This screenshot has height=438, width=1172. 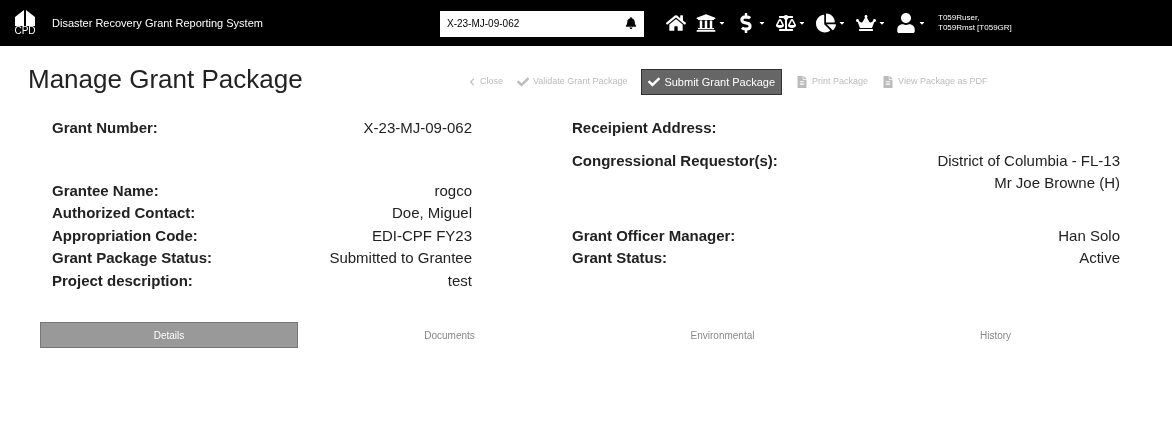 What do you see at coordinates (786, 23) in the screenshot?
I see `scale-icon` at bounding box center [786, 23].